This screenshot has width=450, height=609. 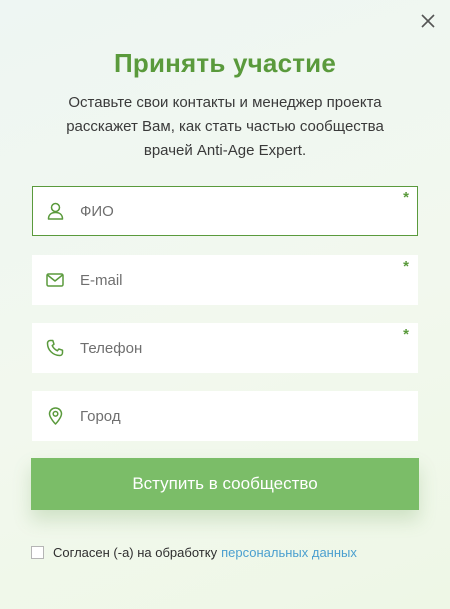 What do you see at coordinates (225, 484) in the screenshot?
I see `join-community-button: Вступить в сообщество` at bounding box center [225, 484].